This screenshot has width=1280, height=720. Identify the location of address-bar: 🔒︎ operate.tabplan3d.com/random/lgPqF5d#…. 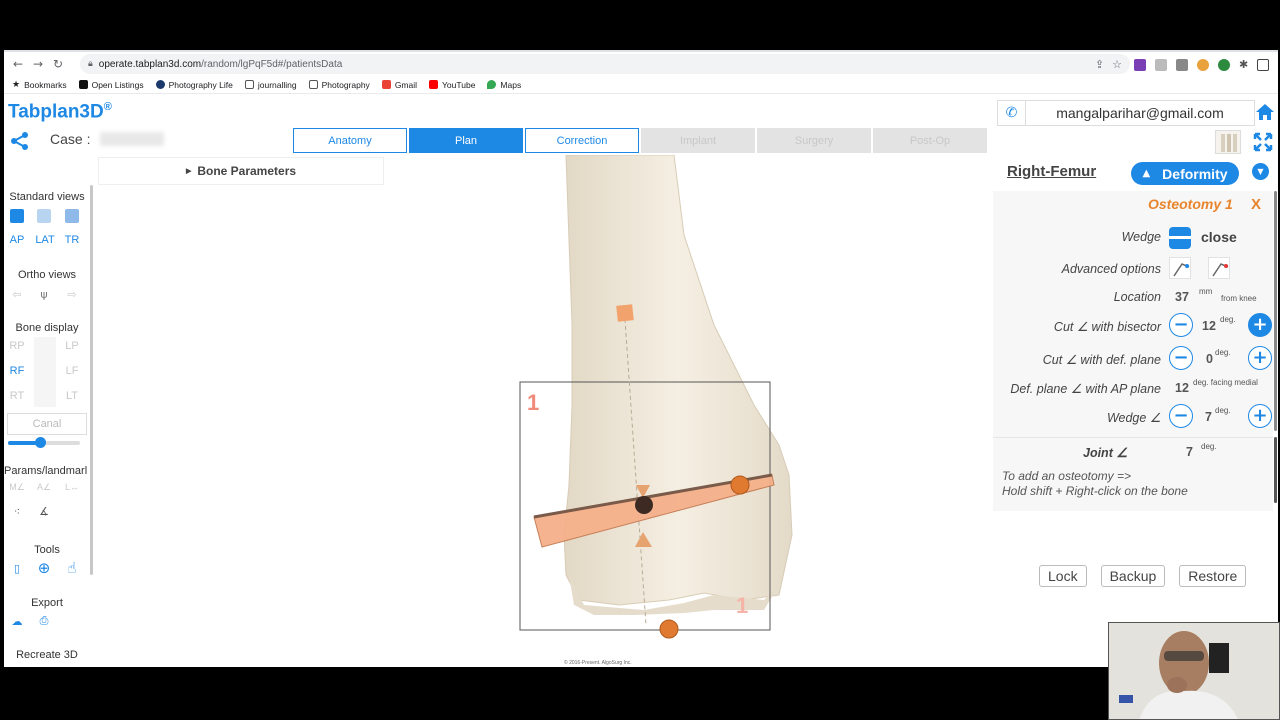
(605, 64).